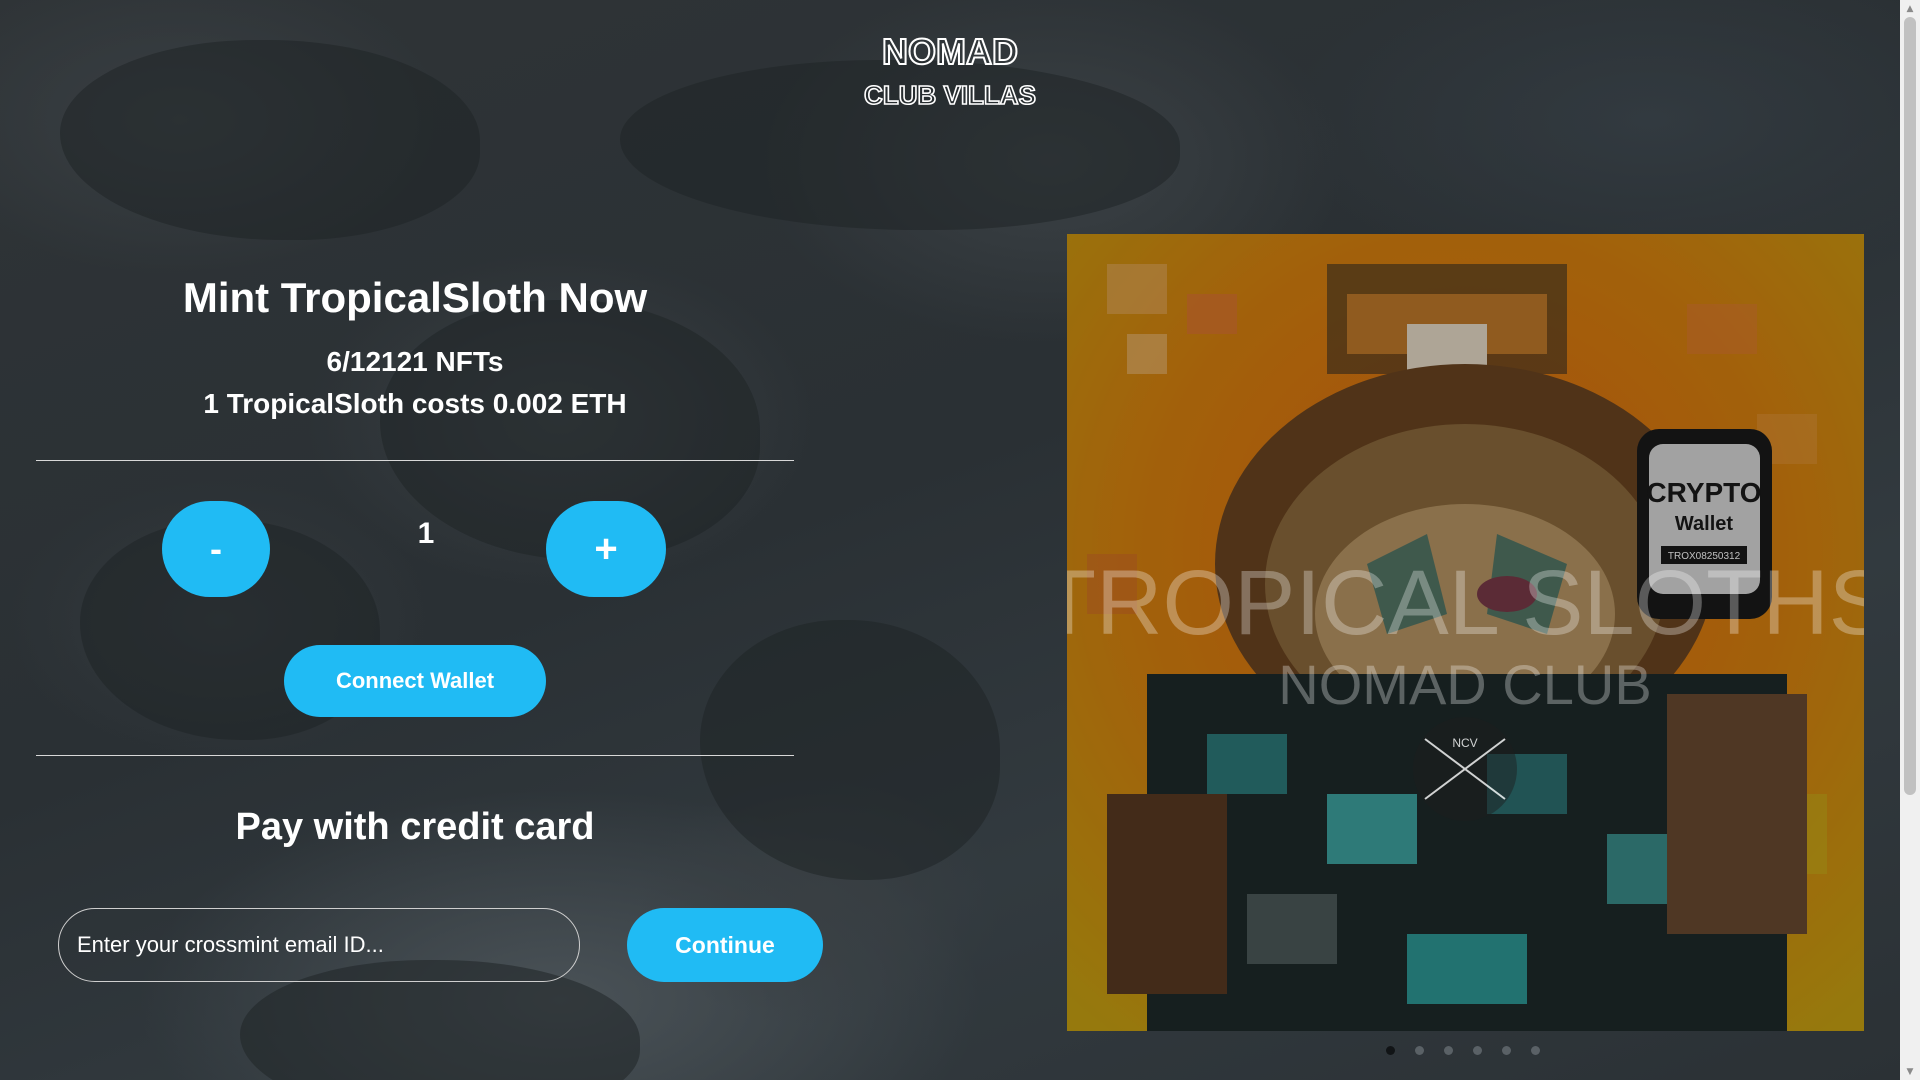 The height and width of the screenshot is (1080, 1920). What do you see at coordinates (415, 827) in the screenshot?
I see `credit-card-title: Pay with credit card` at bounding box center [415, 827].